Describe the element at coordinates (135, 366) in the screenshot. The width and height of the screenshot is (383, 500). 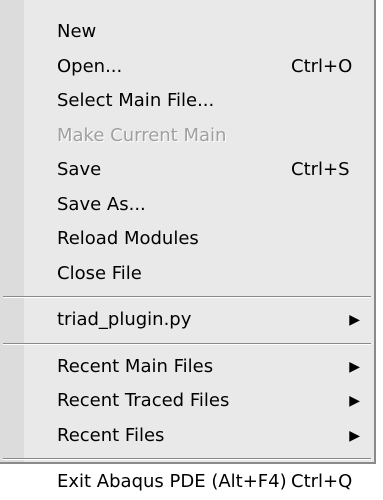
I see `menu-item-label: Recent Main Files` at that location.